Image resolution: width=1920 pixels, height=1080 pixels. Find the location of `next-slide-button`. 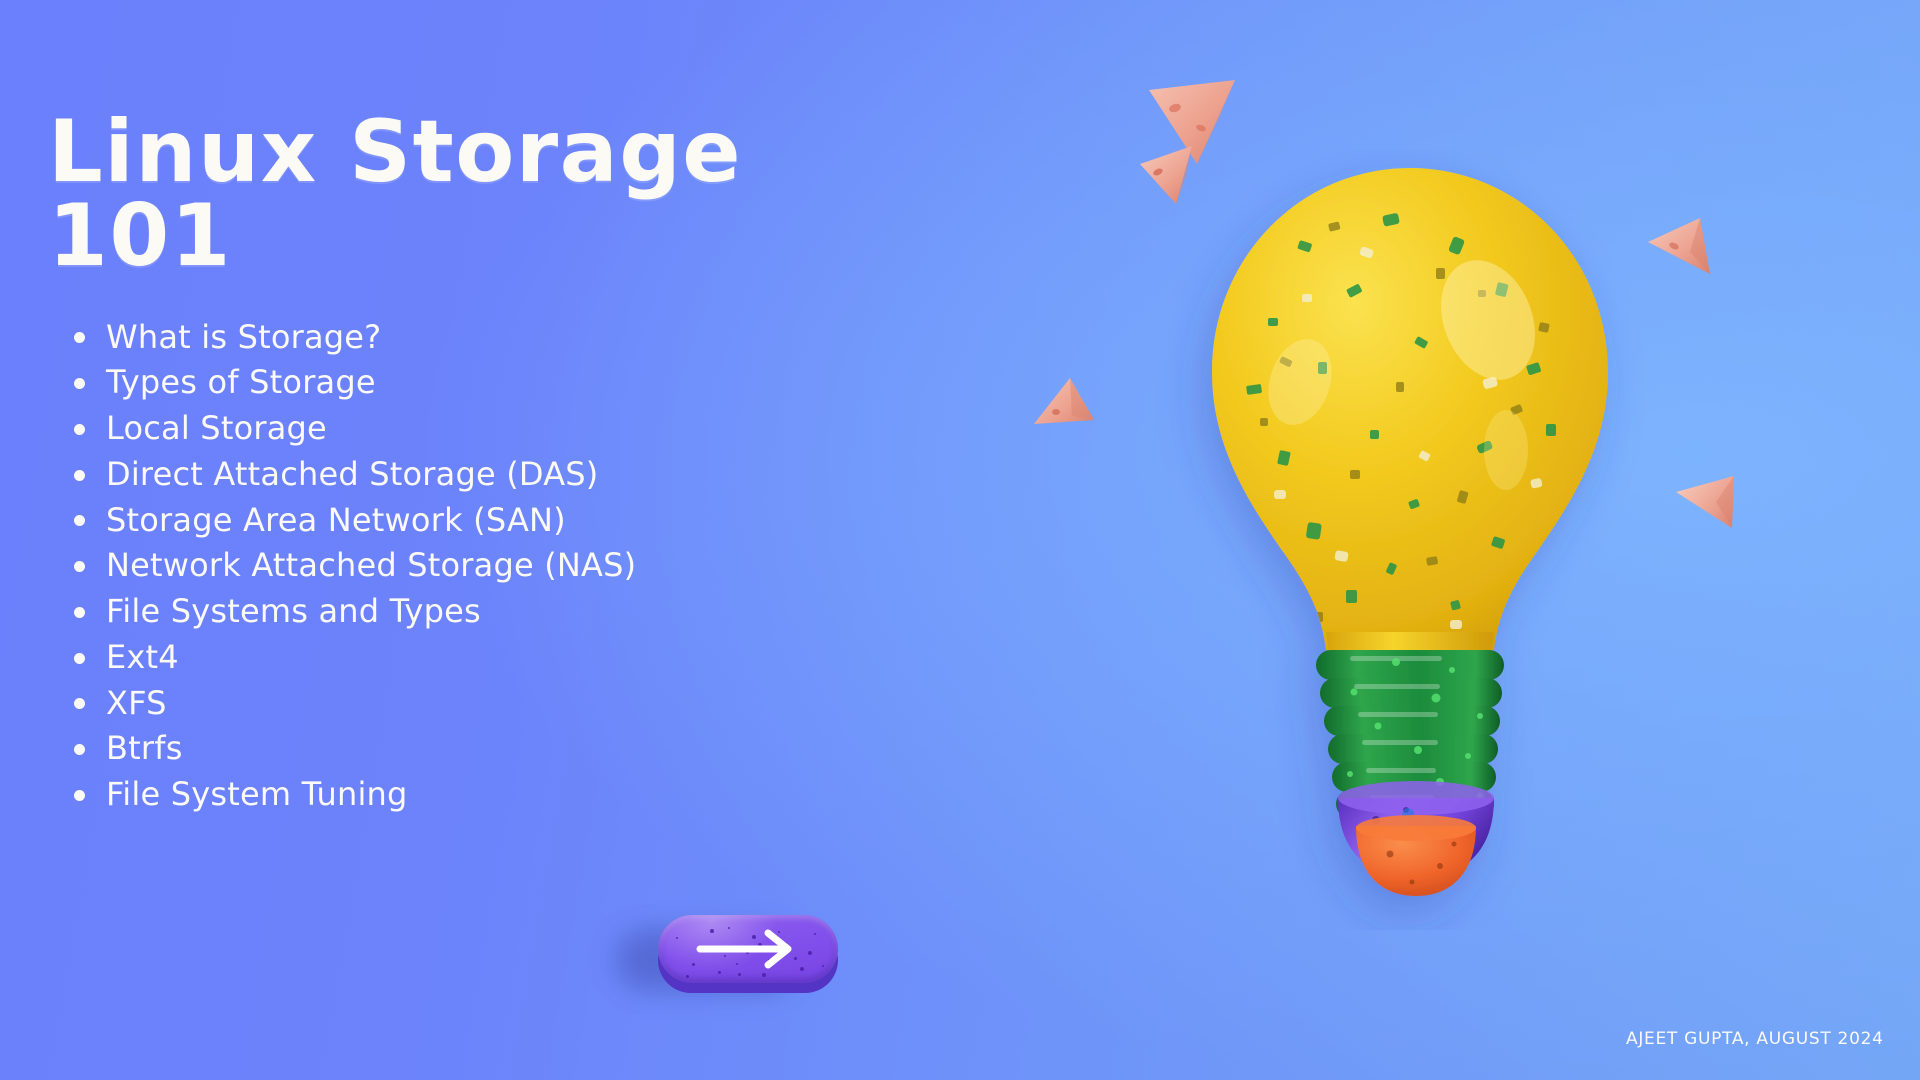

next-slide-button is located at coordinates (727, 954).